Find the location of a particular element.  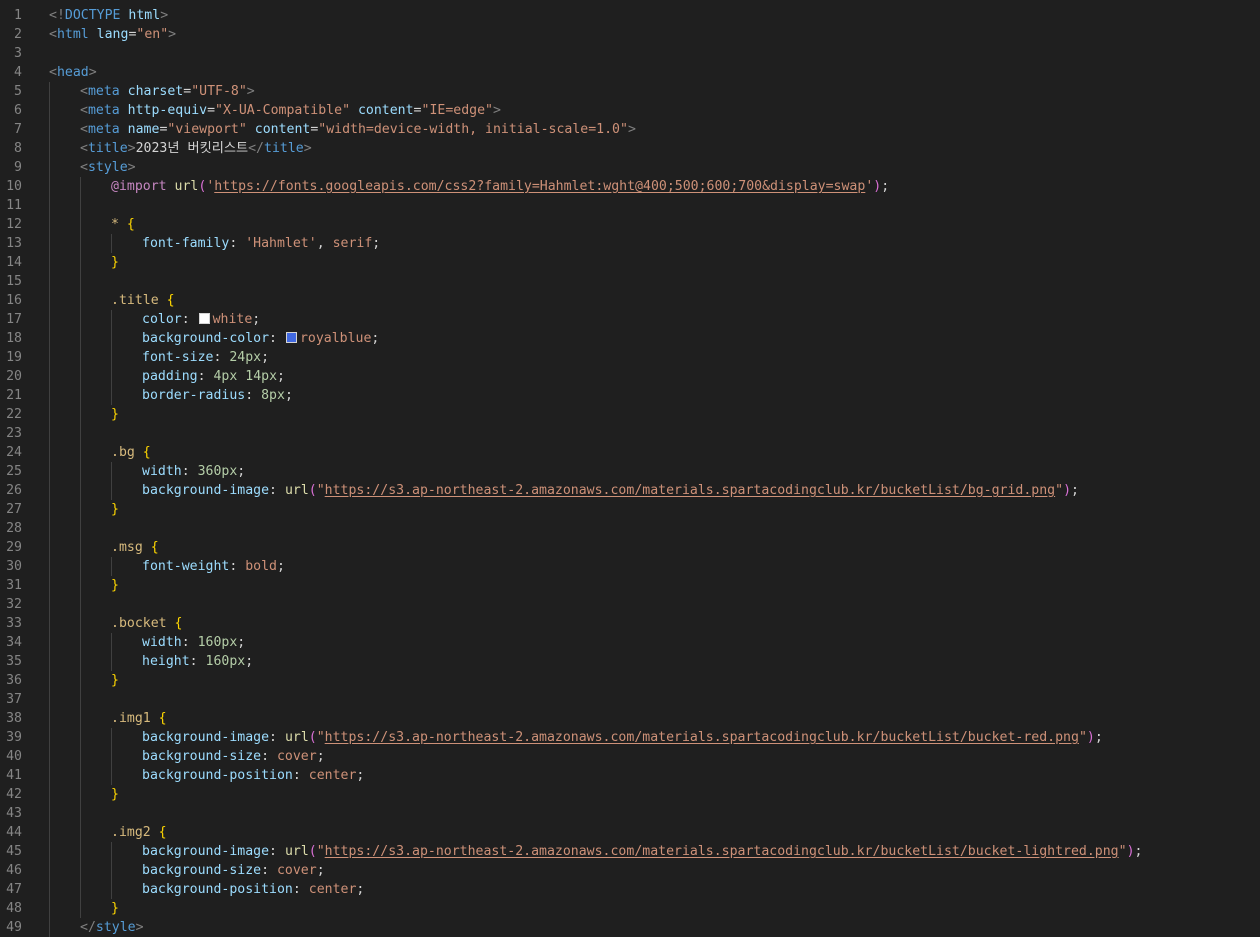

token-text: = is located at coordinates (211, 110).